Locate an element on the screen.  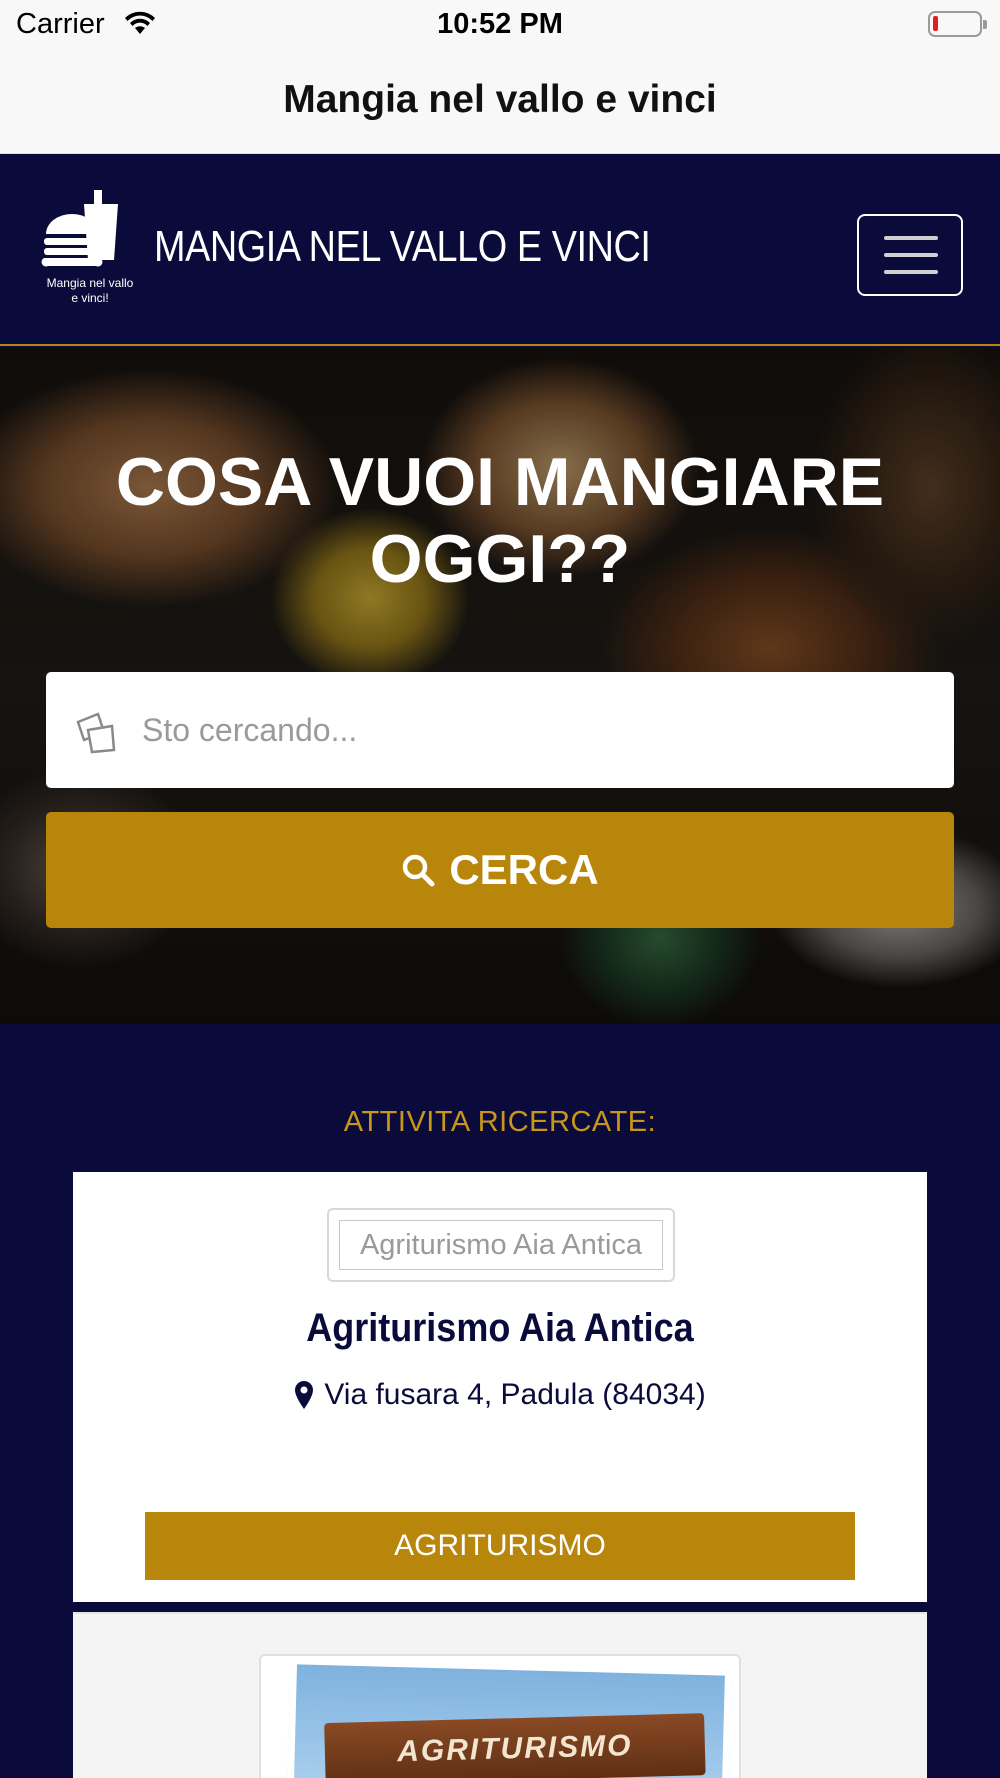
category-label: AGRITURISMO is located at coordinates (500, 1545).